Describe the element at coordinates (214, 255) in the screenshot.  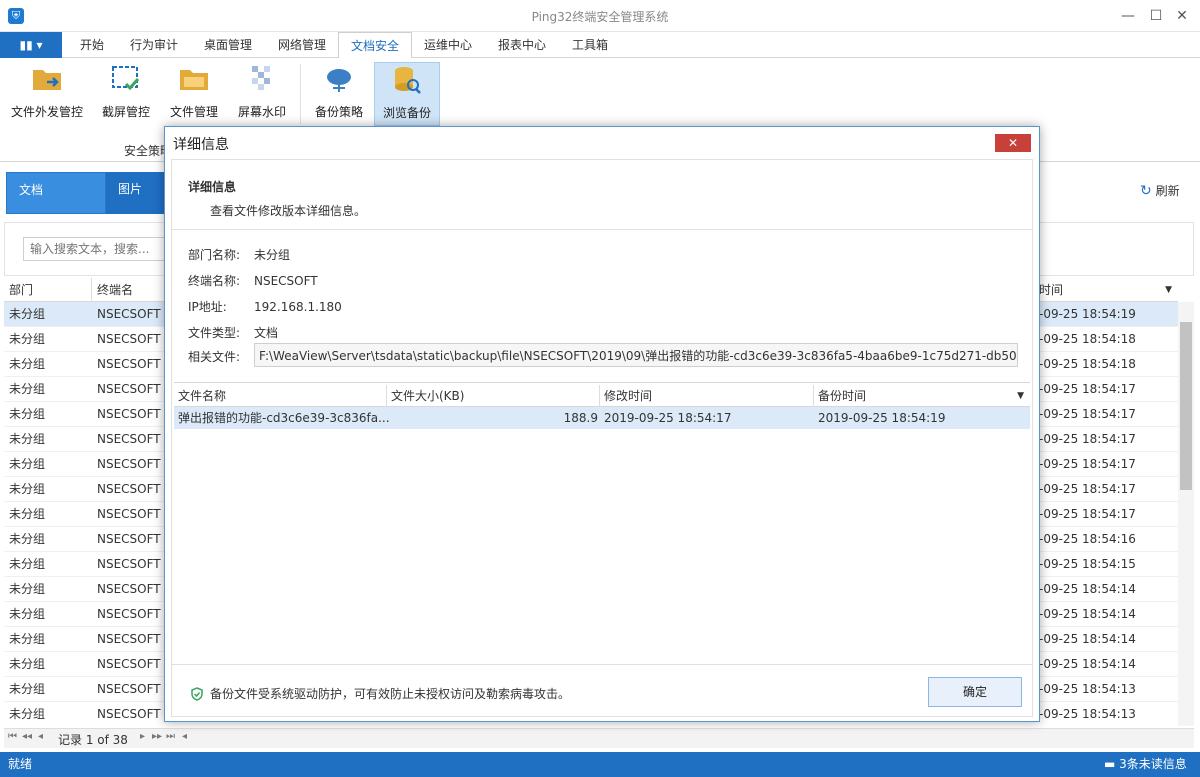
I see `field-label: 部门名称:` at that location.